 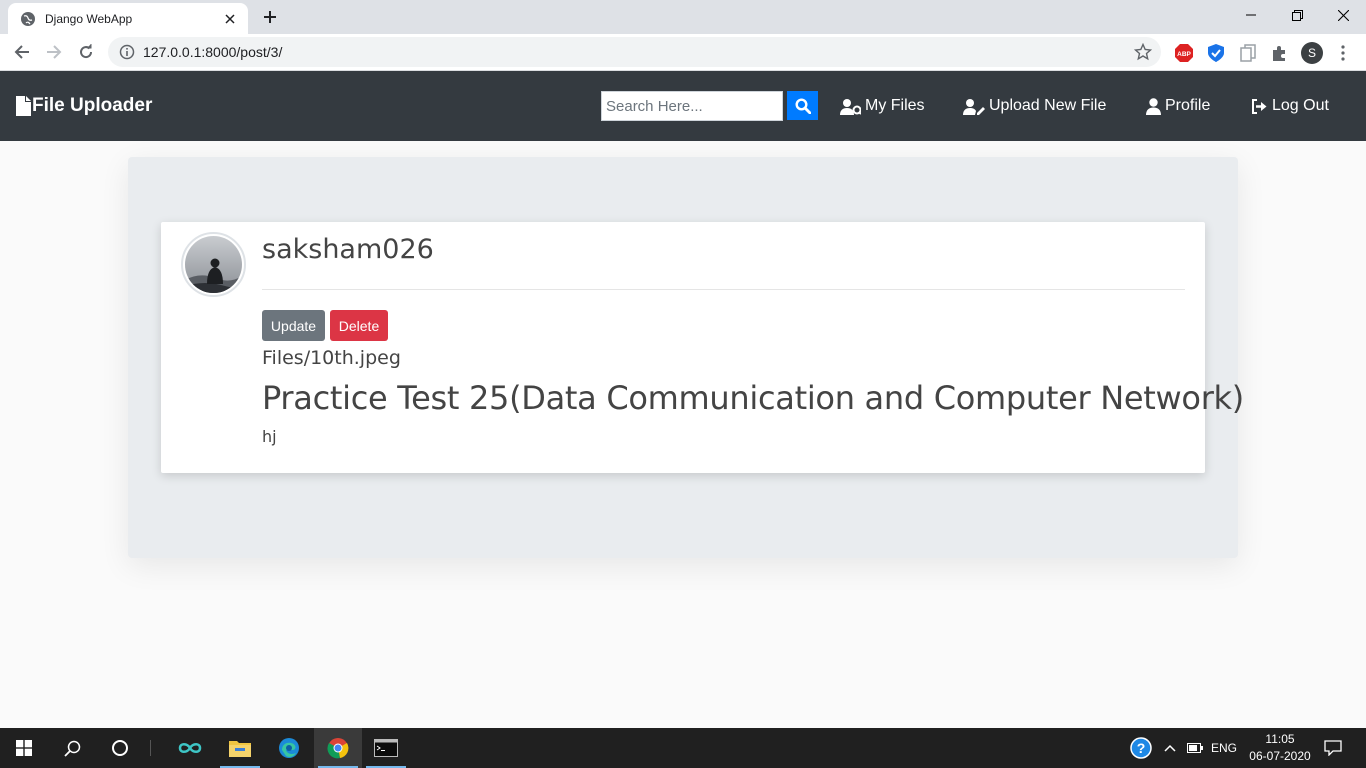 I want to click on nav-log-out-label: Log Out, so click(x=1300, y=105).